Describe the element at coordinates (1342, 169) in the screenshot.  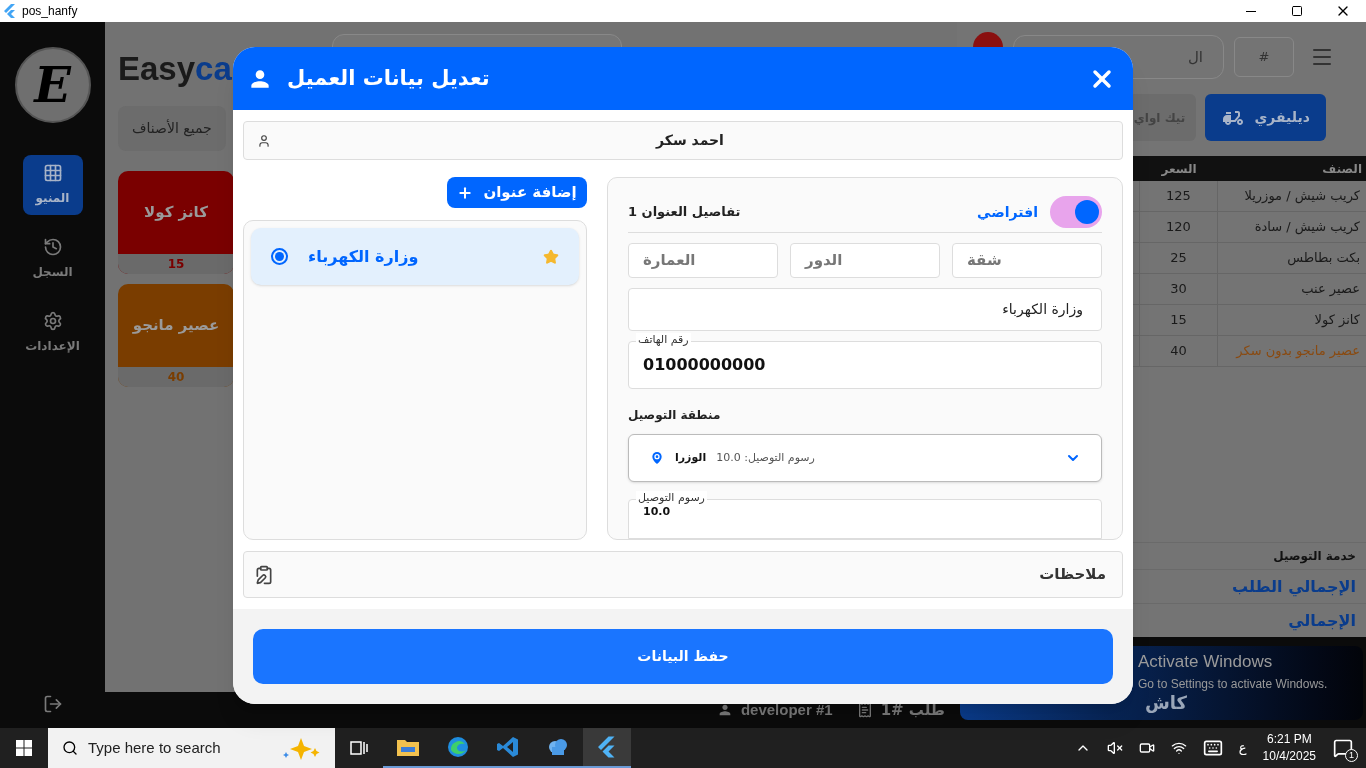
I see `column-header: الصنف` at that location.